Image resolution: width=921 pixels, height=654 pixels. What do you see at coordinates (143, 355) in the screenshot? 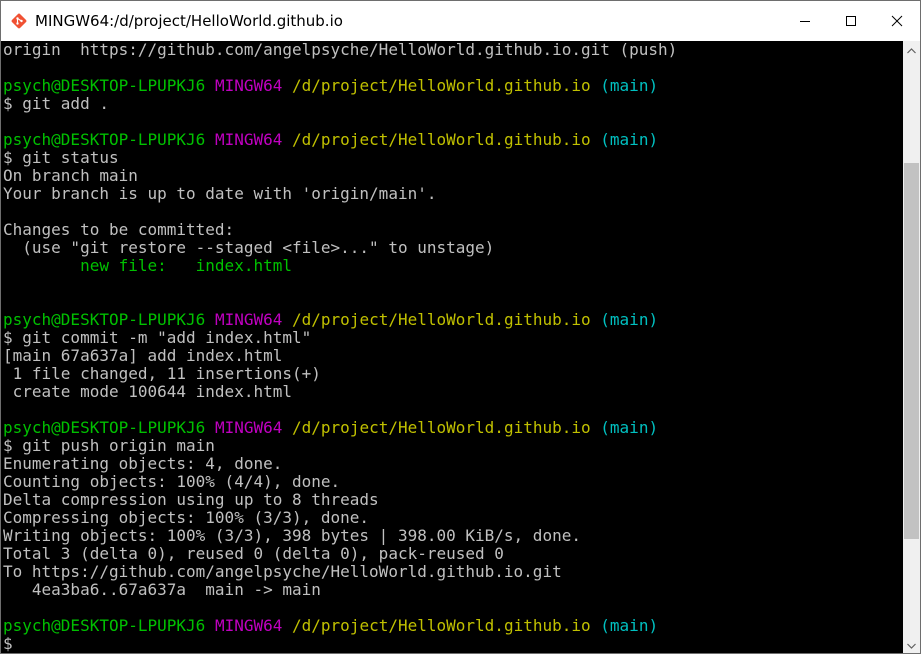
I see `terminal-text: [main 67a637a] add index.html` at bounding box center [143, 355].